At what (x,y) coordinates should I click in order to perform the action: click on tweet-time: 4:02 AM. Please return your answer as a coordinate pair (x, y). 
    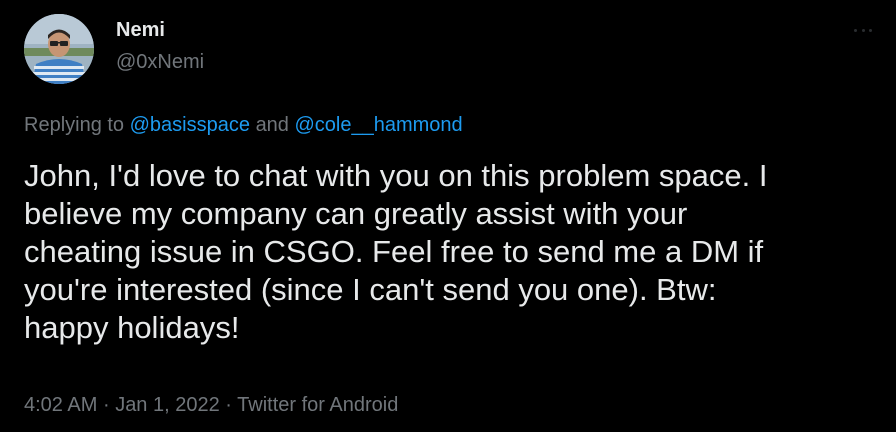
    Looking at the image, I should click on (60, 405).